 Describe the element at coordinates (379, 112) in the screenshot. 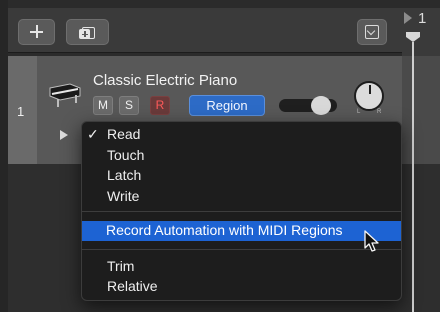

I see `pan-right-label: R` at that location.